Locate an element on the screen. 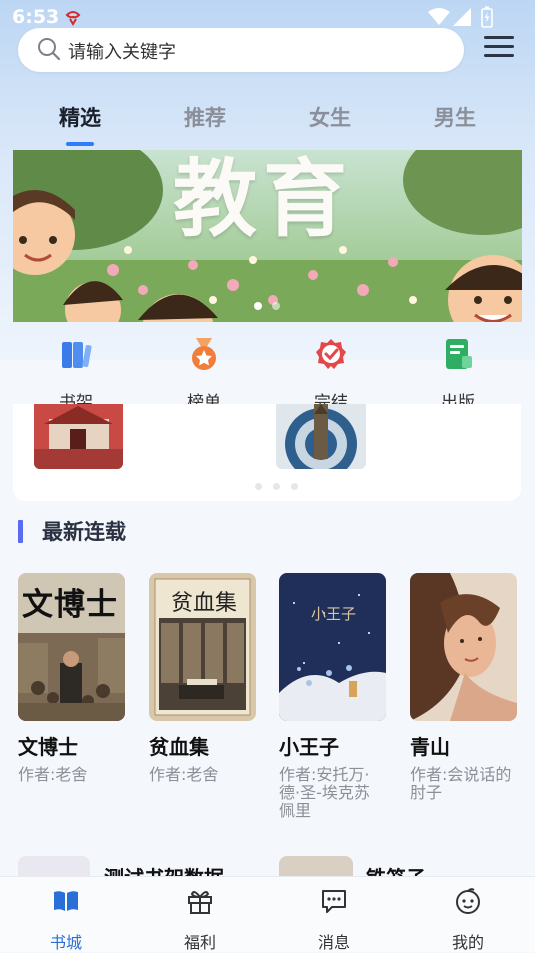  book-cover: 小王子 is located at coordinates (332, 647).